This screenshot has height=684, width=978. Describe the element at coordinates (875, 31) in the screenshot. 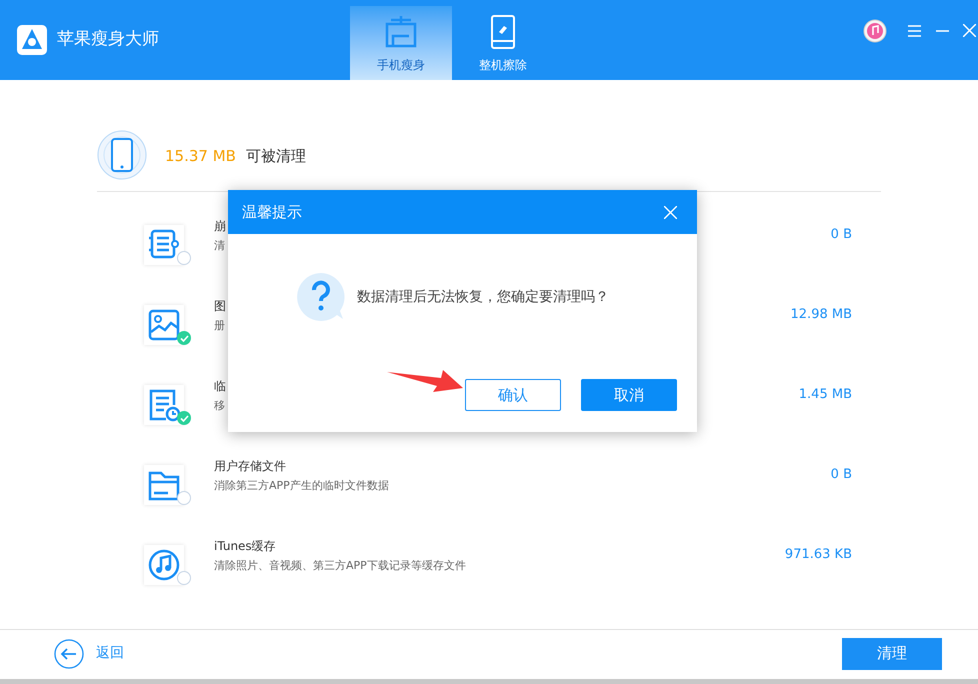

I see `music-app-icon` at that location.